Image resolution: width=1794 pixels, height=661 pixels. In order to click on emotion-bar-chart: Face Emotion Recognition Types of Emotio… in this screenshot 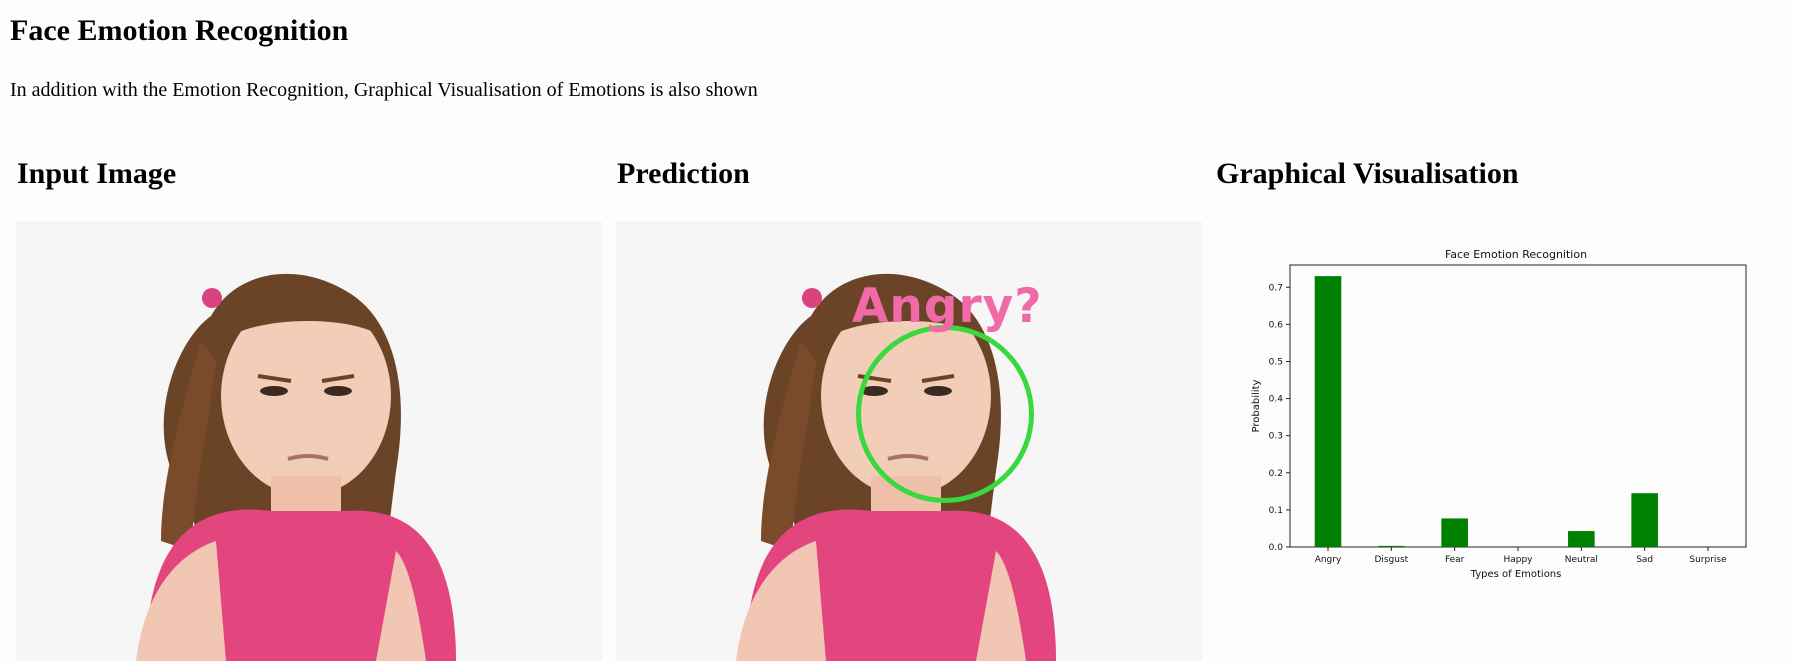, I will do `click(1507, 415)`.